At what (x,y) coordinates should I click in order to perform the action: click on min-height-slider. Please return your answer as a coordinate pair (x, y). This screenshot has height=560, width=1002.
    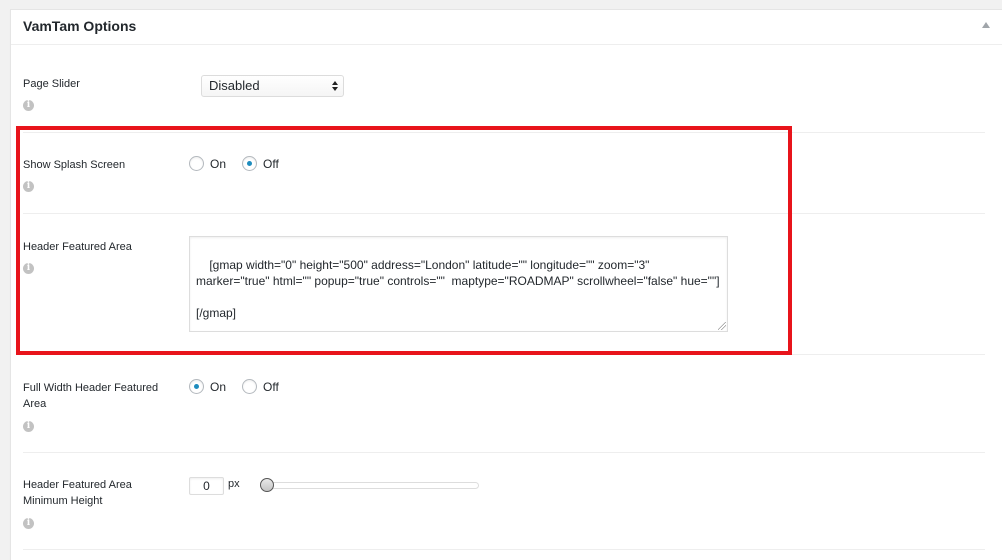
    Looking at the image, I should click on (369, 485).